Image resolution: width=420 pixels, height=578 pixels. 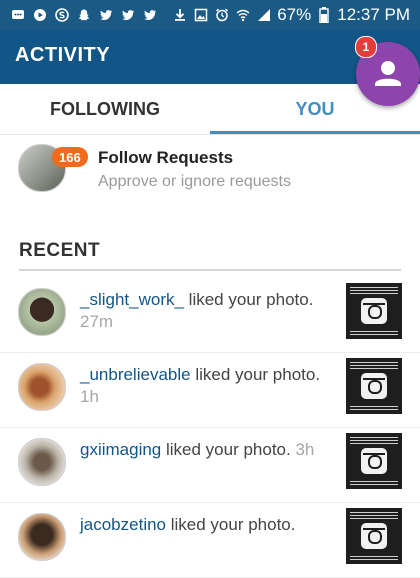 I want to click on message-icon, so click(x=18, y=15).